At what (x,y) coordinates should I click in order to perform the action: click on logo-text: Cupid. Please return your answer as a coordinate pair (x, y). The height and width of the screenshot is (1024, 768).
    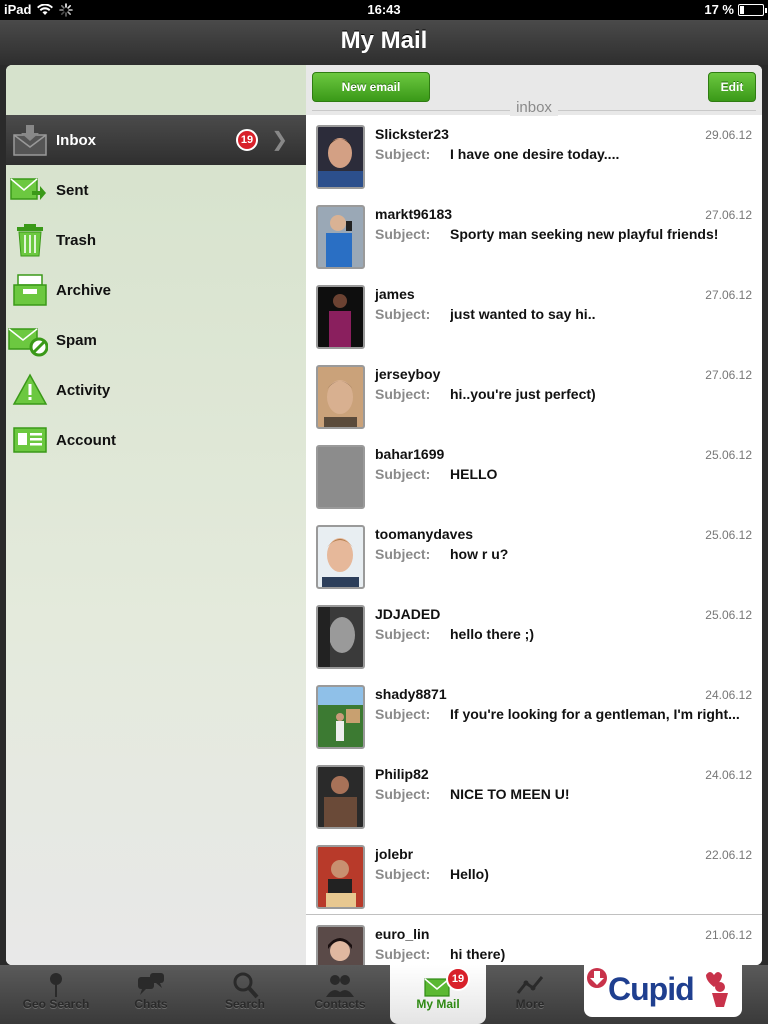
    Looking at the image, I should click on (651, 989).